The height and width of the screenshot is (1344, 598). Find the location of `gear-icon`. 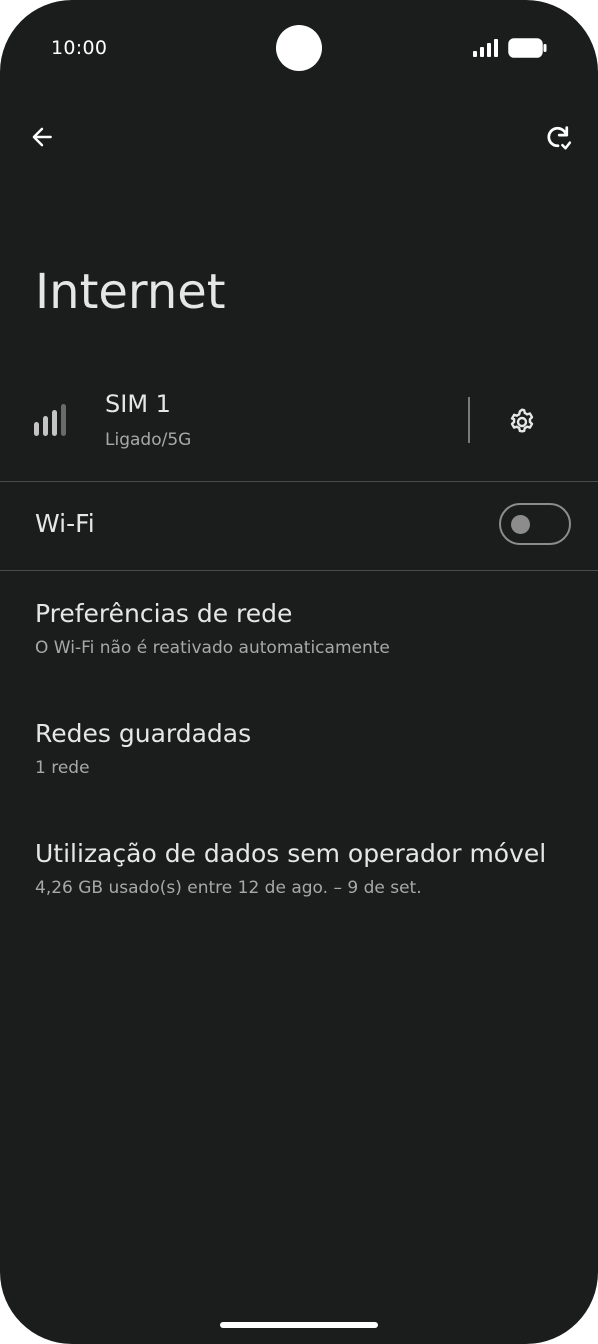

gear-icon is located at coordinates (522, 420).